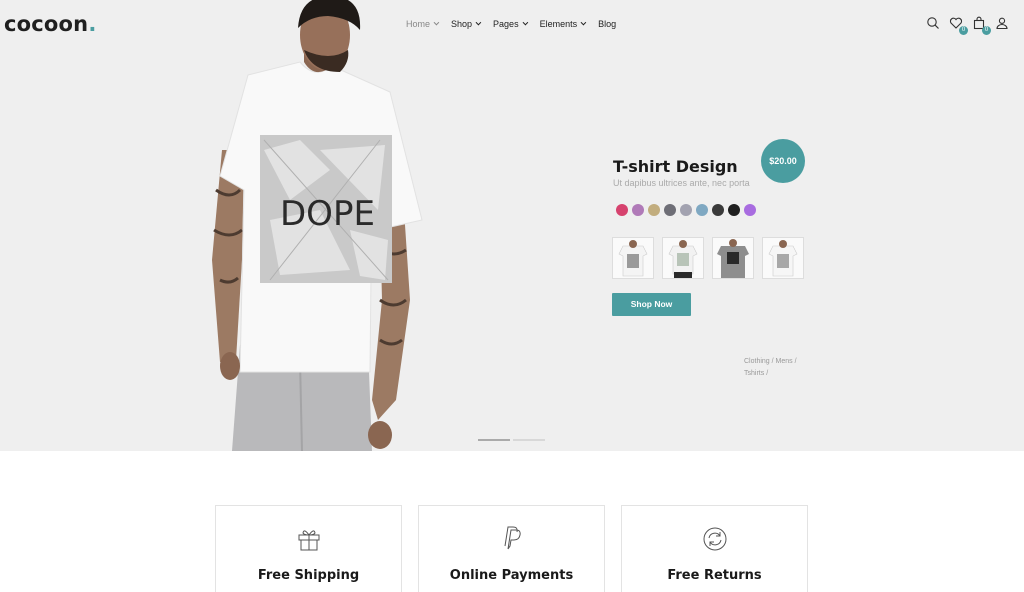 The width and height of the screenshot is (1024, 592). I want to click on nav-label: Elements, so click(558, 24).